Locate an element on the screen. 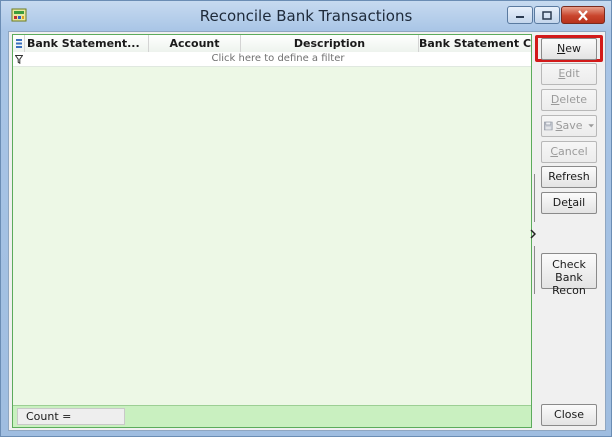  close-button: Close is located at coordinates (569, 415).